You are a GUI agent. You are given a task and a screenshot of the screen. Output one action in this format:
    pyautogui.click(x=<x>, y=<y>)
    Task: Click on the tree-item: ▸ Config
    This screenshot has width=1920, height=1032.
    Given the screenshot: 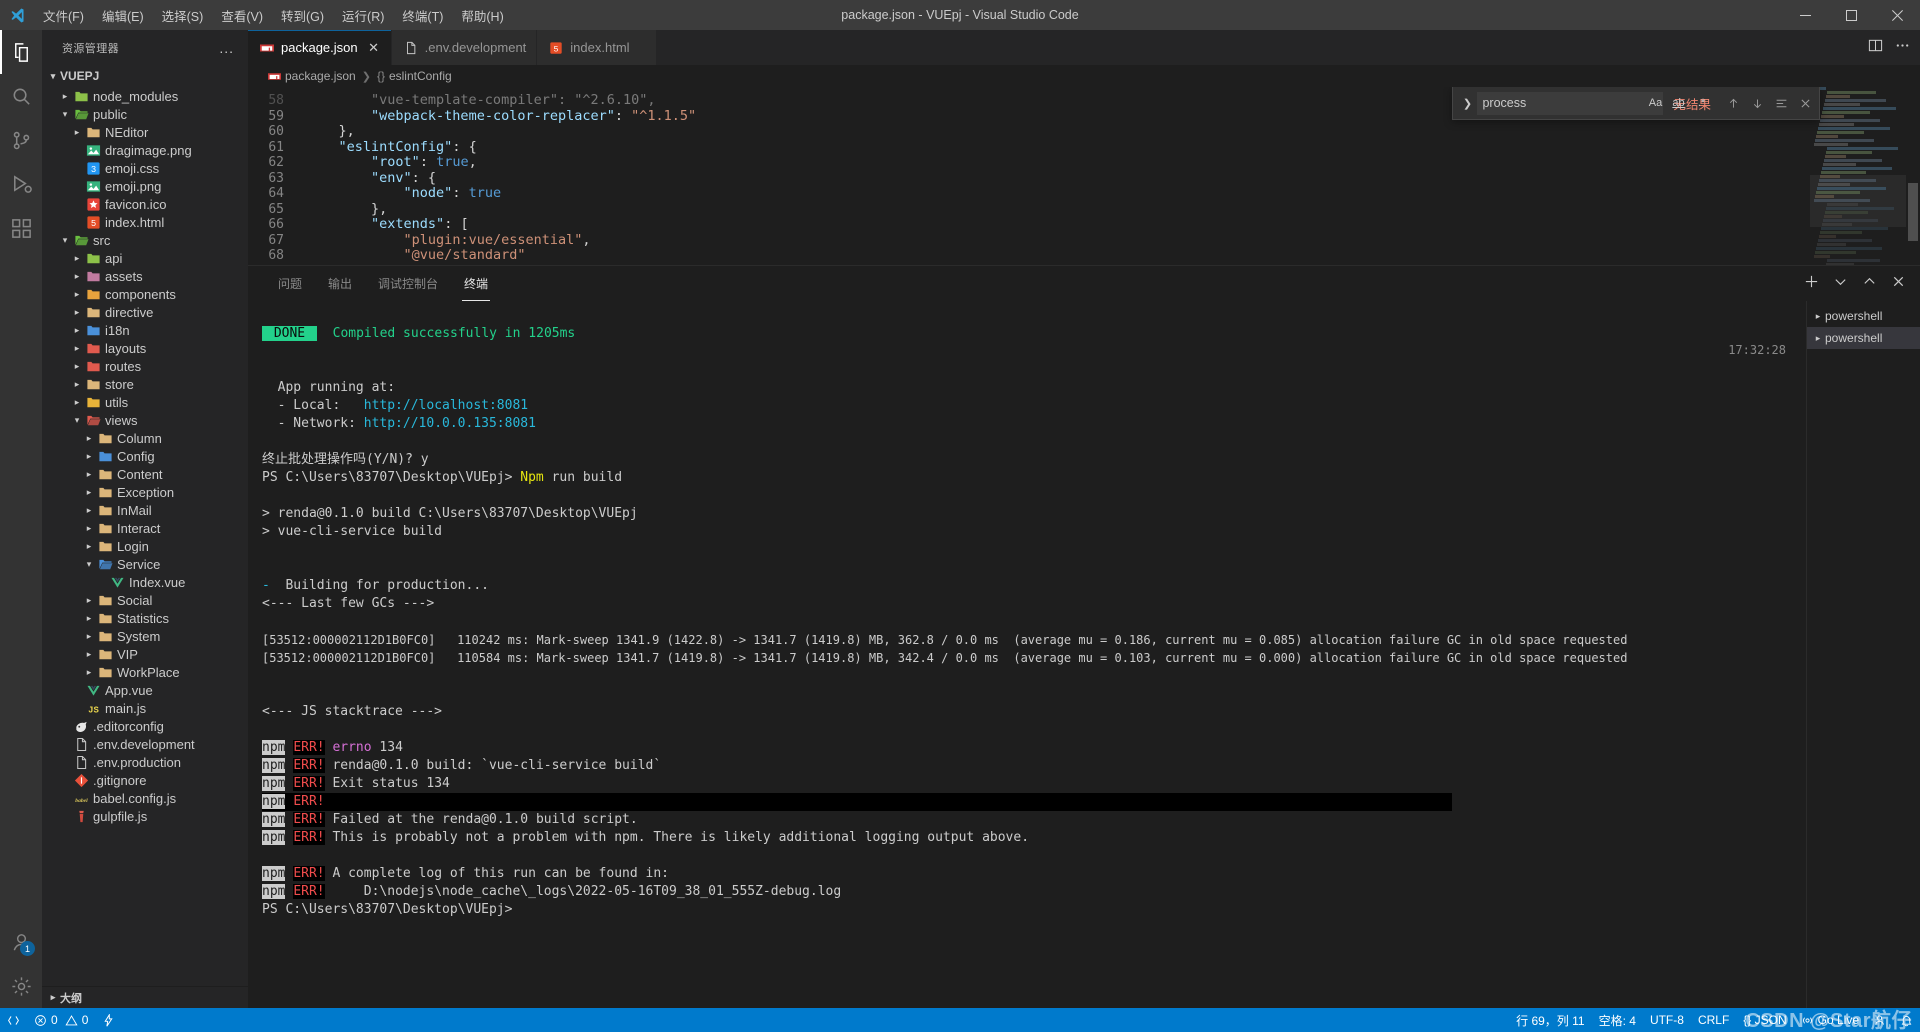 What is the action you would take?
    pyautogui.click(x=145, y=456)
    